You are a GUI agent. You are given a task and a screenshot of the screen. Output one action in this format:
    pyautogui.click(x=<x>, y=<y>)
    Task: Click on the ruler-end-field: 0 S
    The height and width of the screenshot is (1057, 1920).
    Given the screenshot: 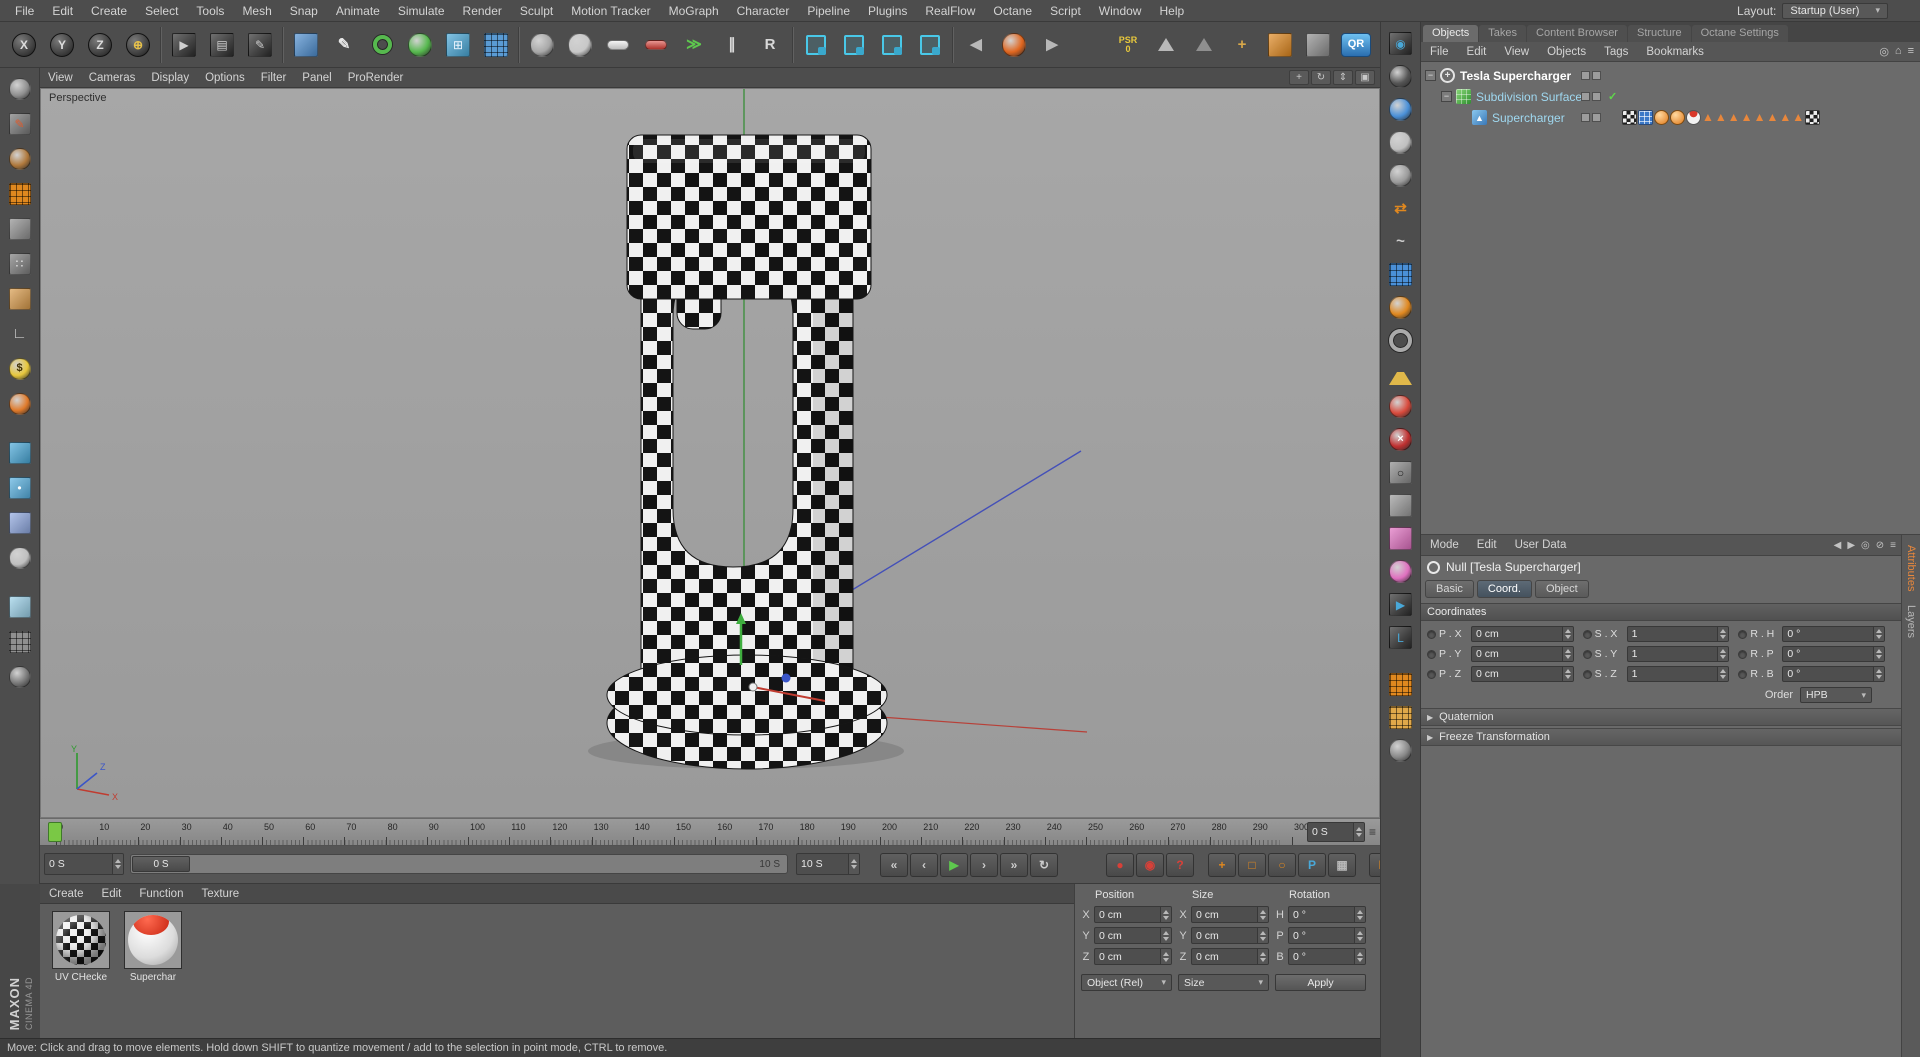 What is the action you would take?
    pyautogui.click(x=1335, y=832)
    